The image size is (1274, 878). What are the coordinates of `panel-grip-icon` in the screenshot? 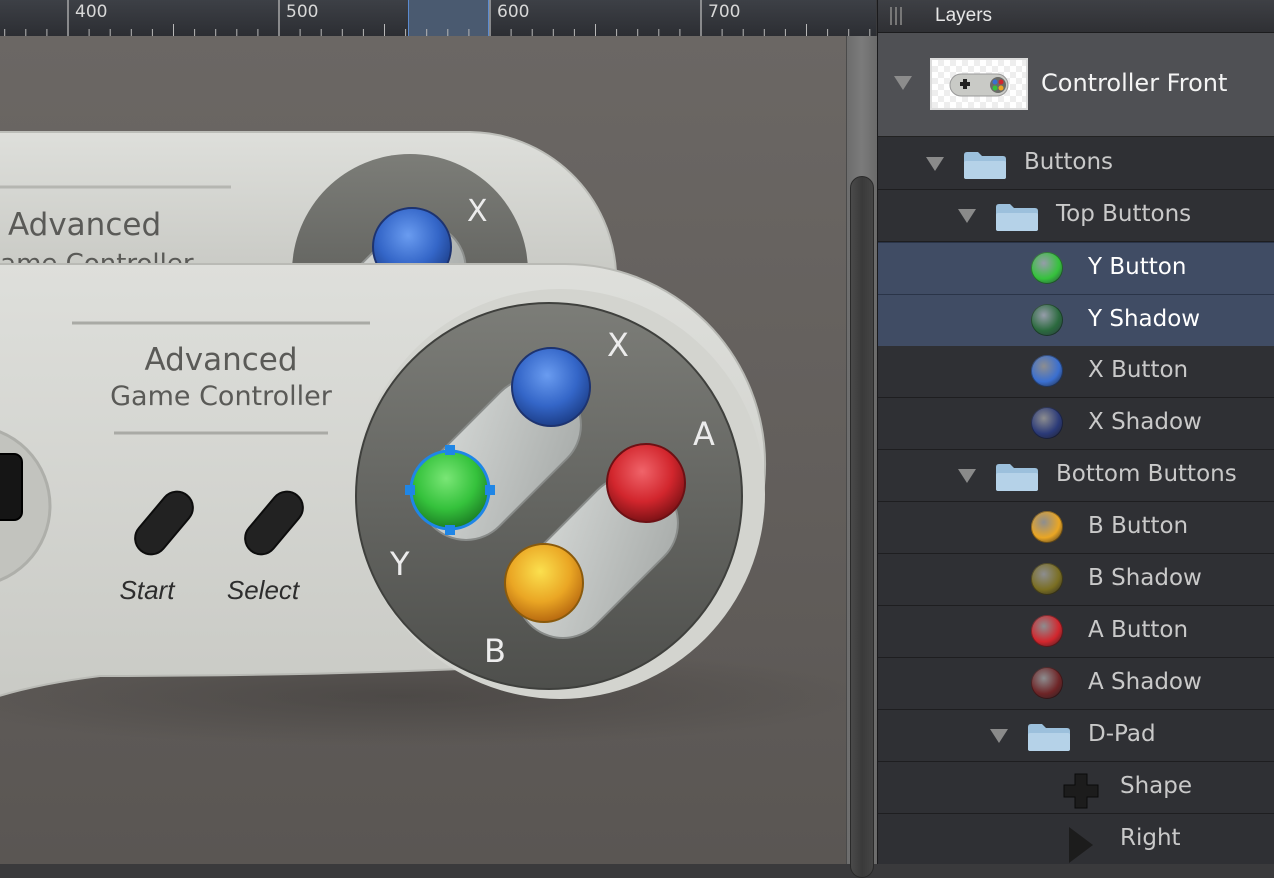 It's located at (897, 16).